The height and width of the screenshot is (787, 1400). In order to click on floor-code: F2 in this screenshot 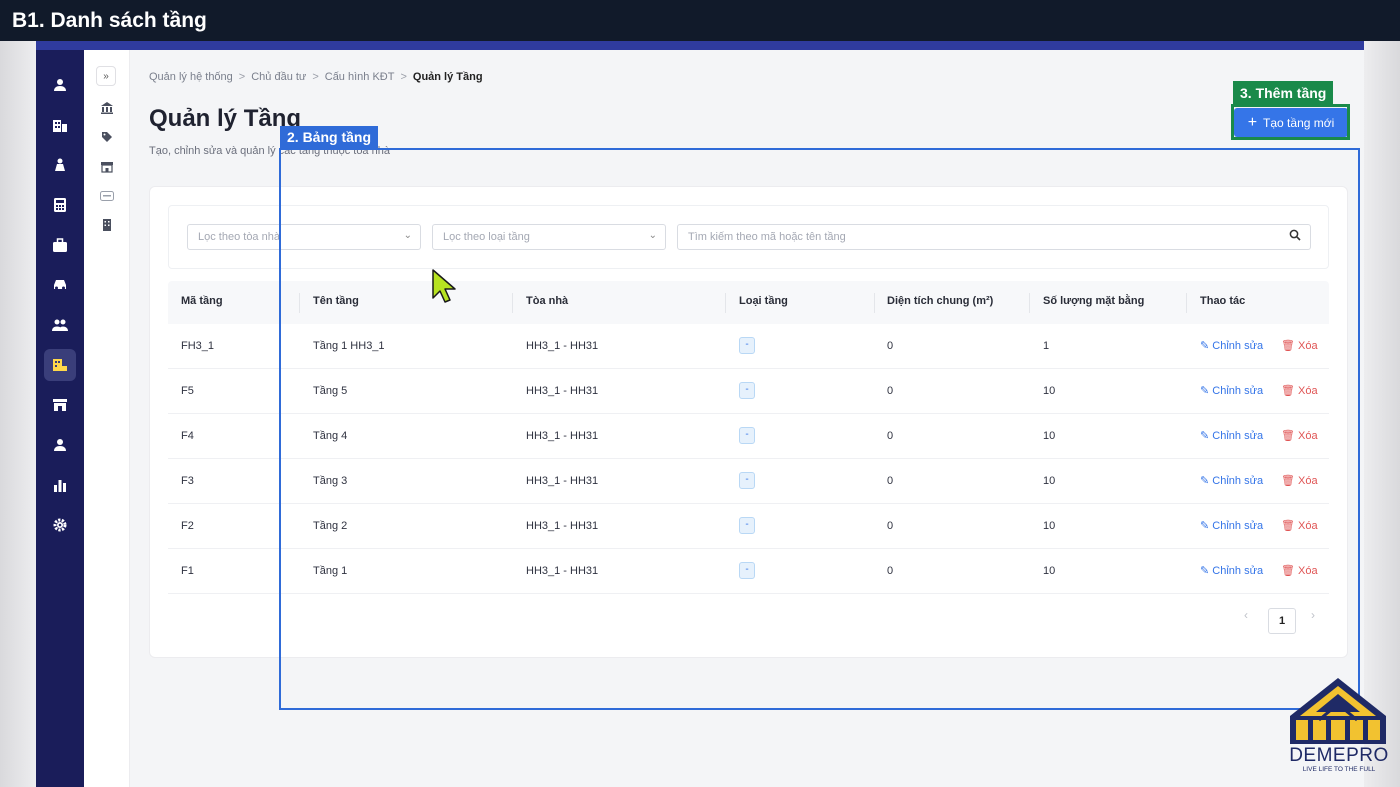, I will do `click(187, 526)`.